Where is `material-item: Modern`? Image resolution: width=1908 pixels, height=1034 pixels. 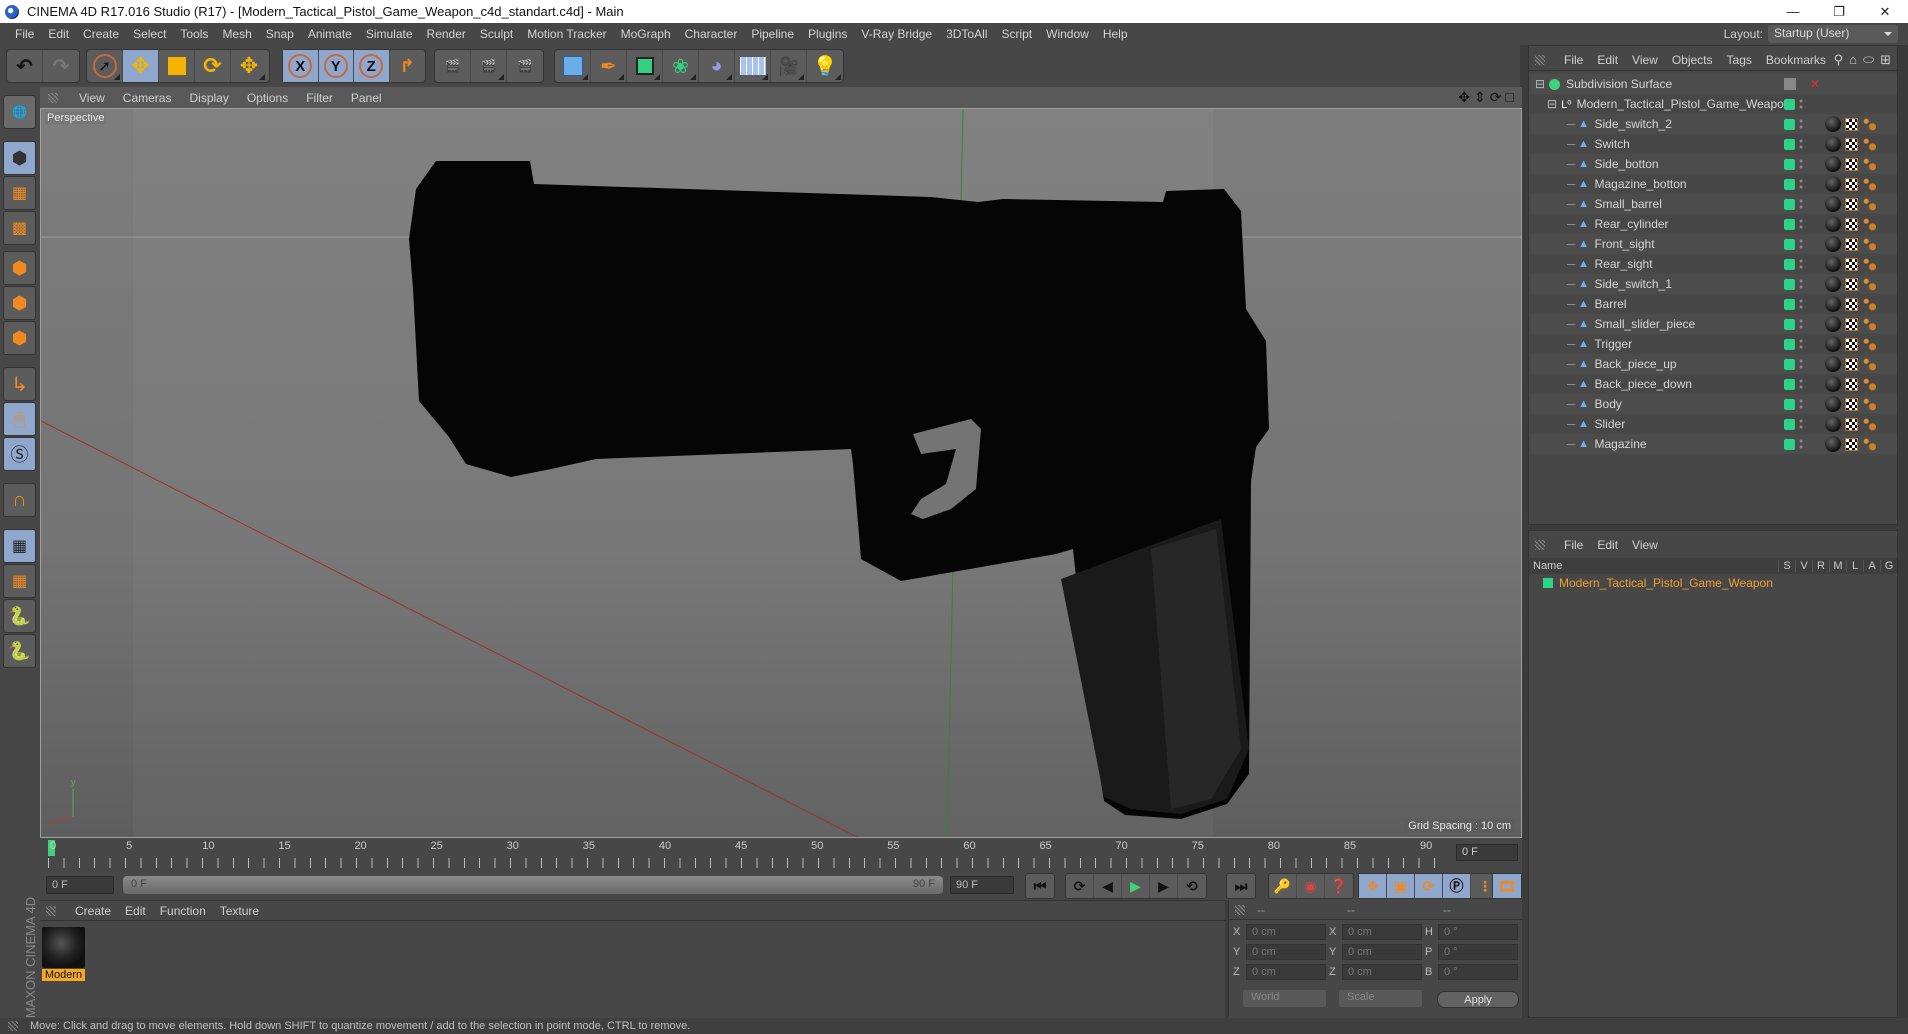
material-item: Modern is located at coordinates (63, 954).